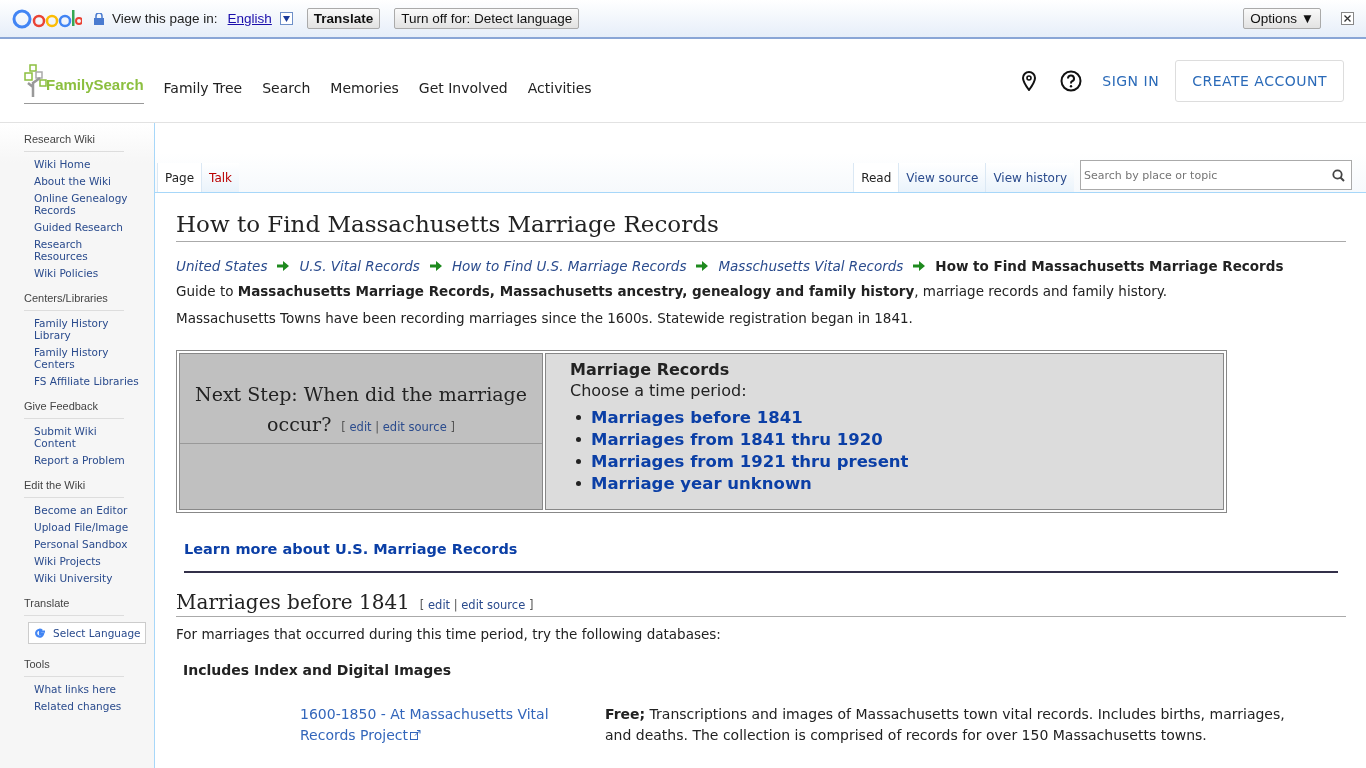  What do you see at coordinates (415, 735) in the screenshot?
I see `external-link-icon` at bounding box center [415, 735].